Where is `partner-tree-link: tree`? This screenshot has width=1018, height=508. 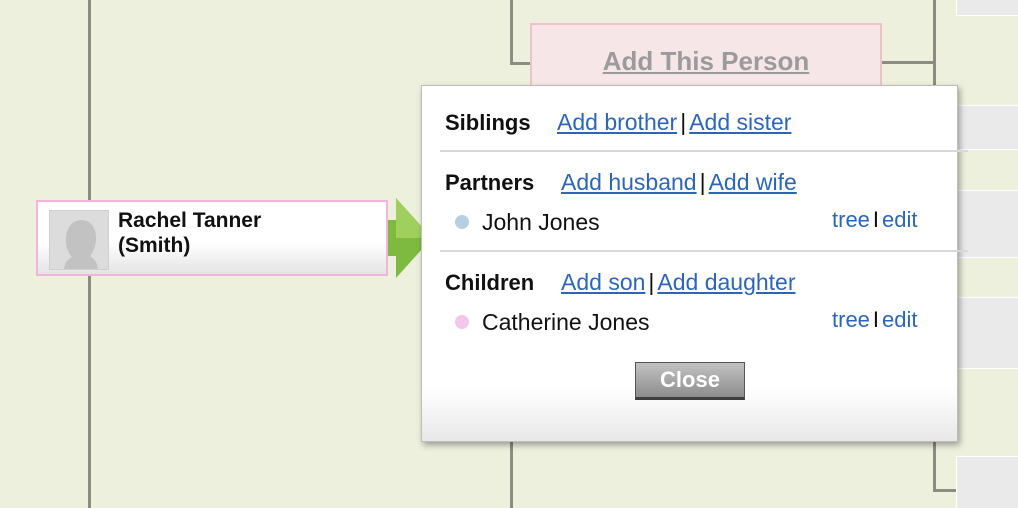
partner-tree-link: tree is located at coordinates (851, 219).